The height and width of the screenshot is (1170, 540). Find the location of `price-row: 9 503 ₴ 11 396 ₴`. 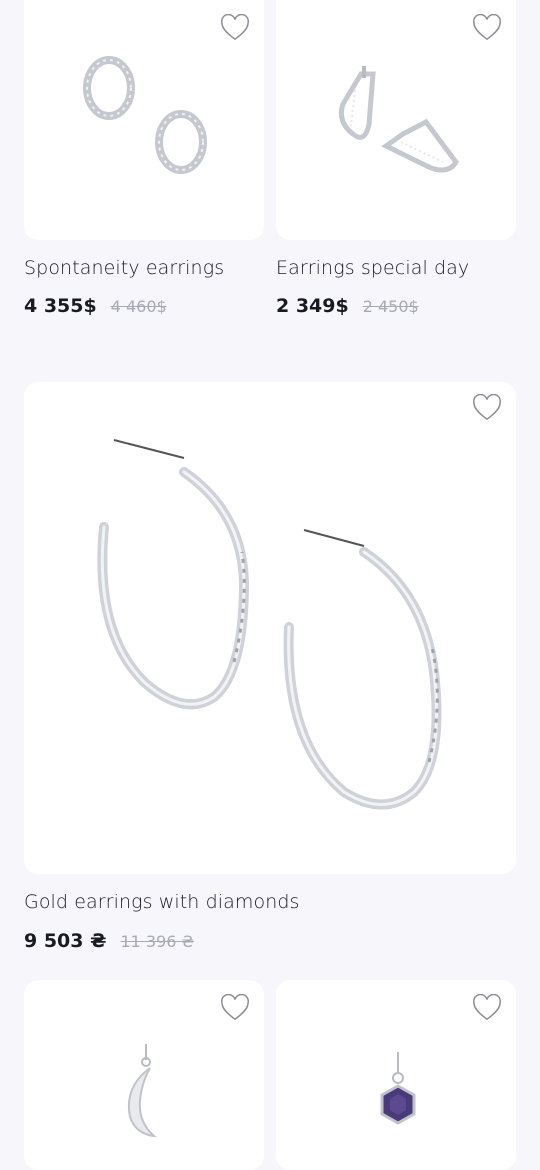

price-row: 9 503 ₴ 11 396 ₴ is located at coordinates (109, 941).